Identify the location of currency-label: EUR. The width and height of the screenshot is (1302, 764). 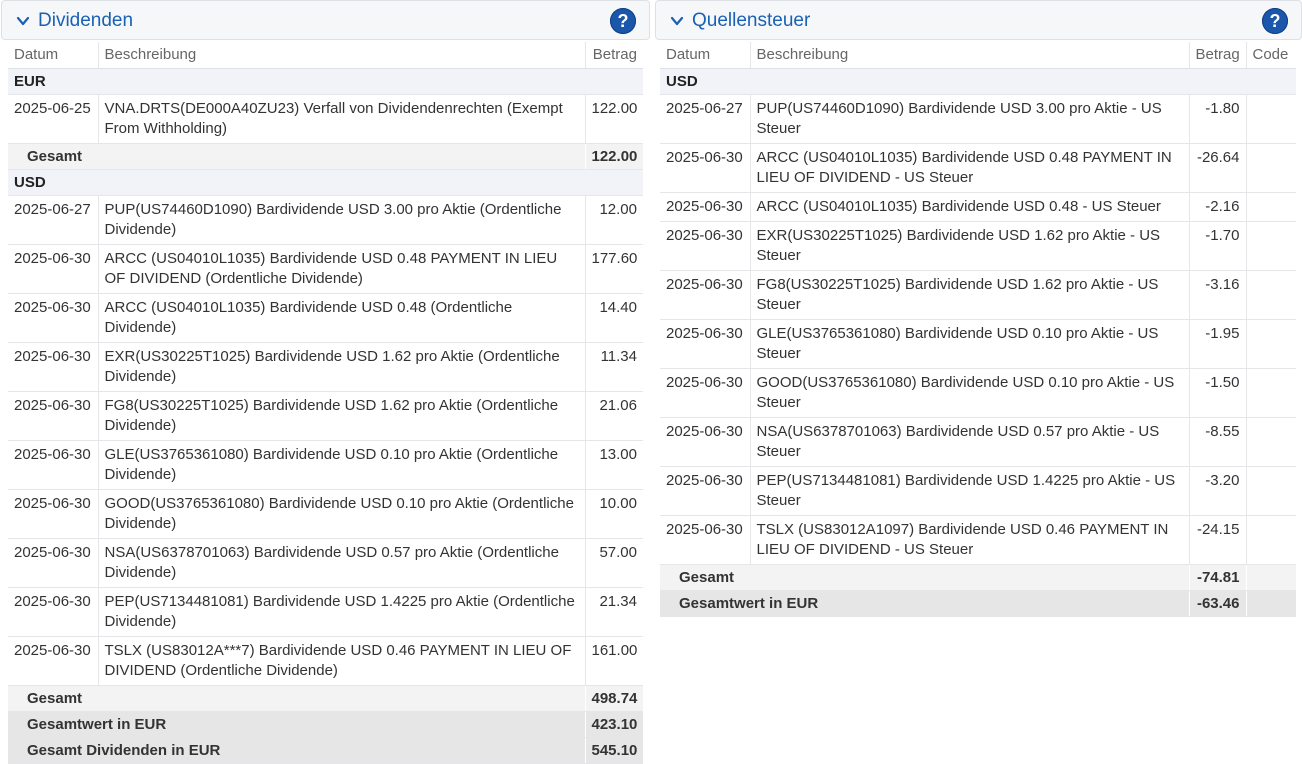
(325, 81).